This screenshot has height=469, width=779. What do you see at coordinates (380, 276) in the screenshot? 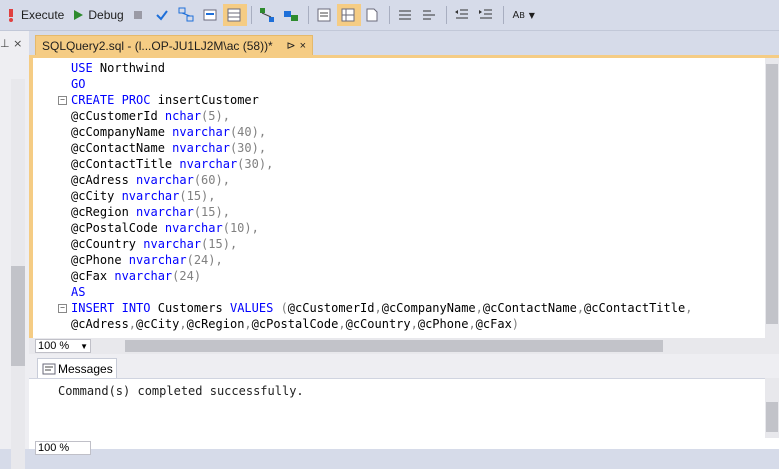
I see `code-line: @cFax nvarchar(24)` at bounding box center [380, 276].